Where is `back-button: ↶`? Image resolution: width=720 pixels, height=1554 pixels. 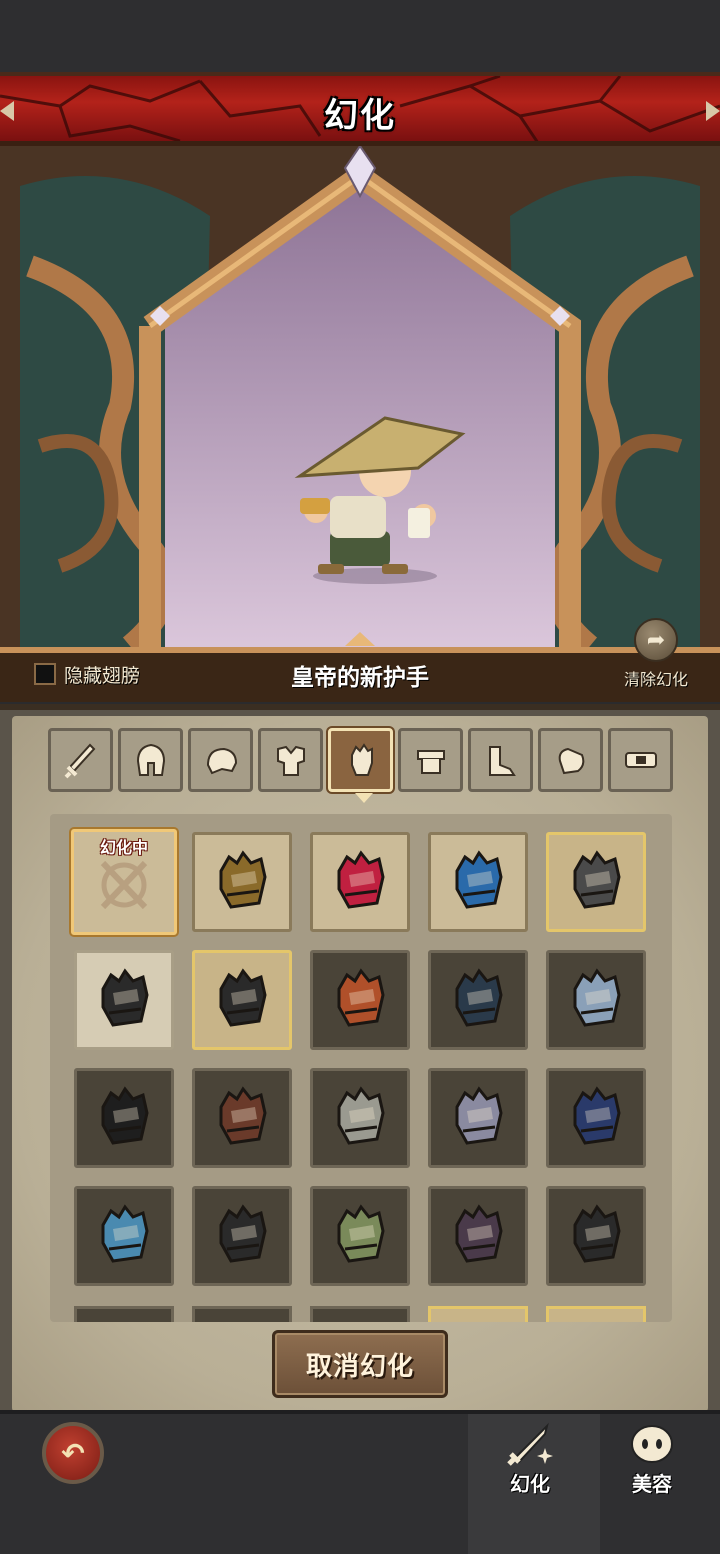
back-button: ↶ is located at coordinates (73, 1453).